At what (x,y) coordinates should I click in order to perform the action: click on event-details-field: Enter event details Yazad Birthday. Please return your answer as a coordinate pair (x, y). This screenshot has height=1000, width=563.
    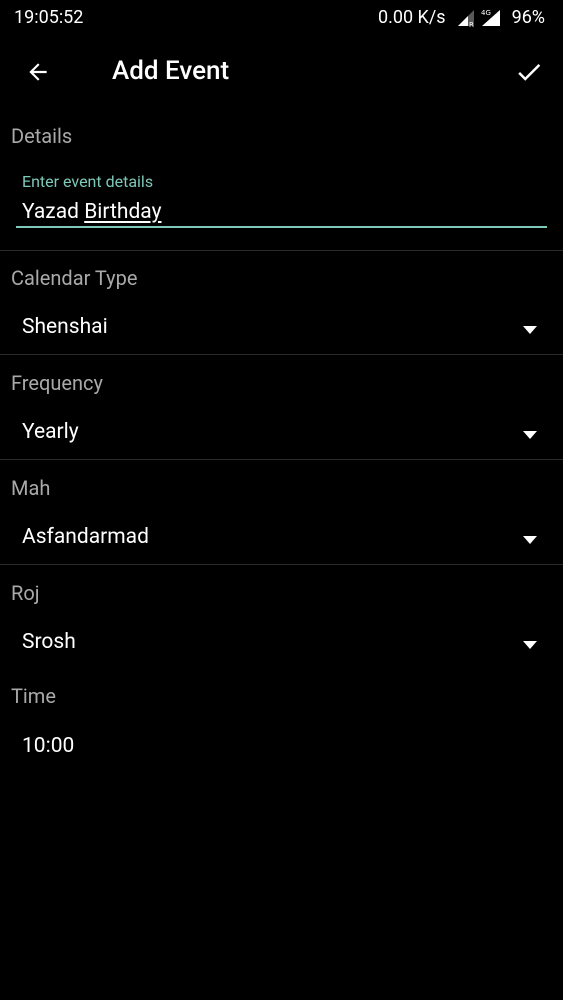
    Looking at the image, I should click on (281, 198).